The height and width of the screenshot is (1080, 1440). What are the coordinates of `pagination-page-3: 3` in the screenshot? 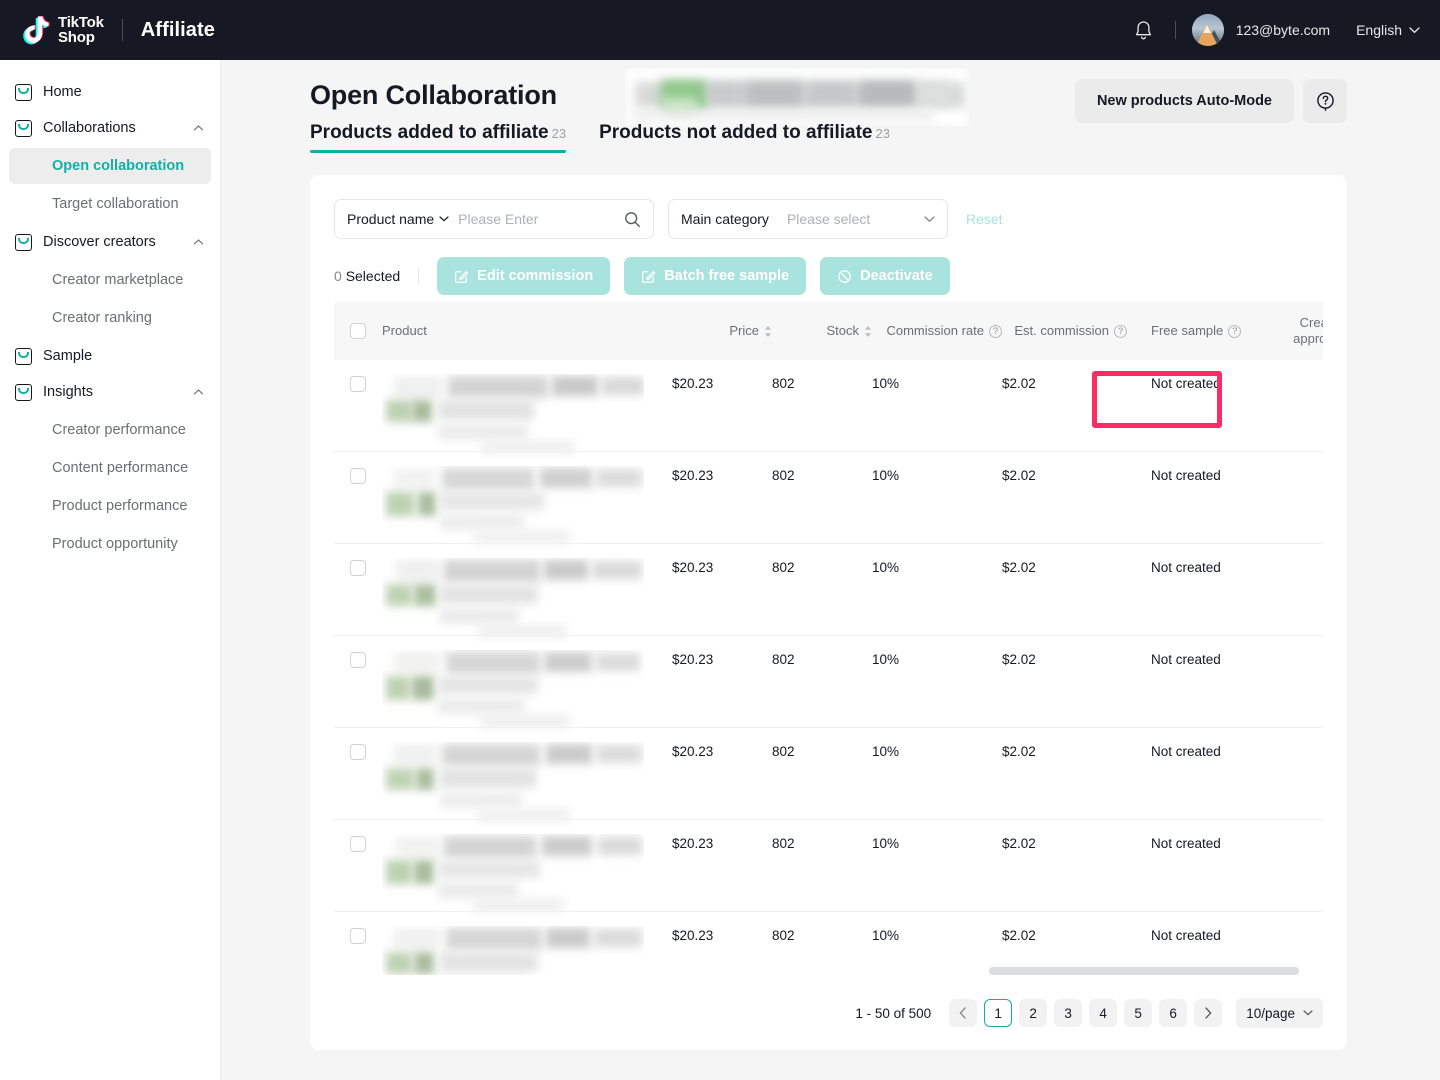 It's located at (1068, 1013).